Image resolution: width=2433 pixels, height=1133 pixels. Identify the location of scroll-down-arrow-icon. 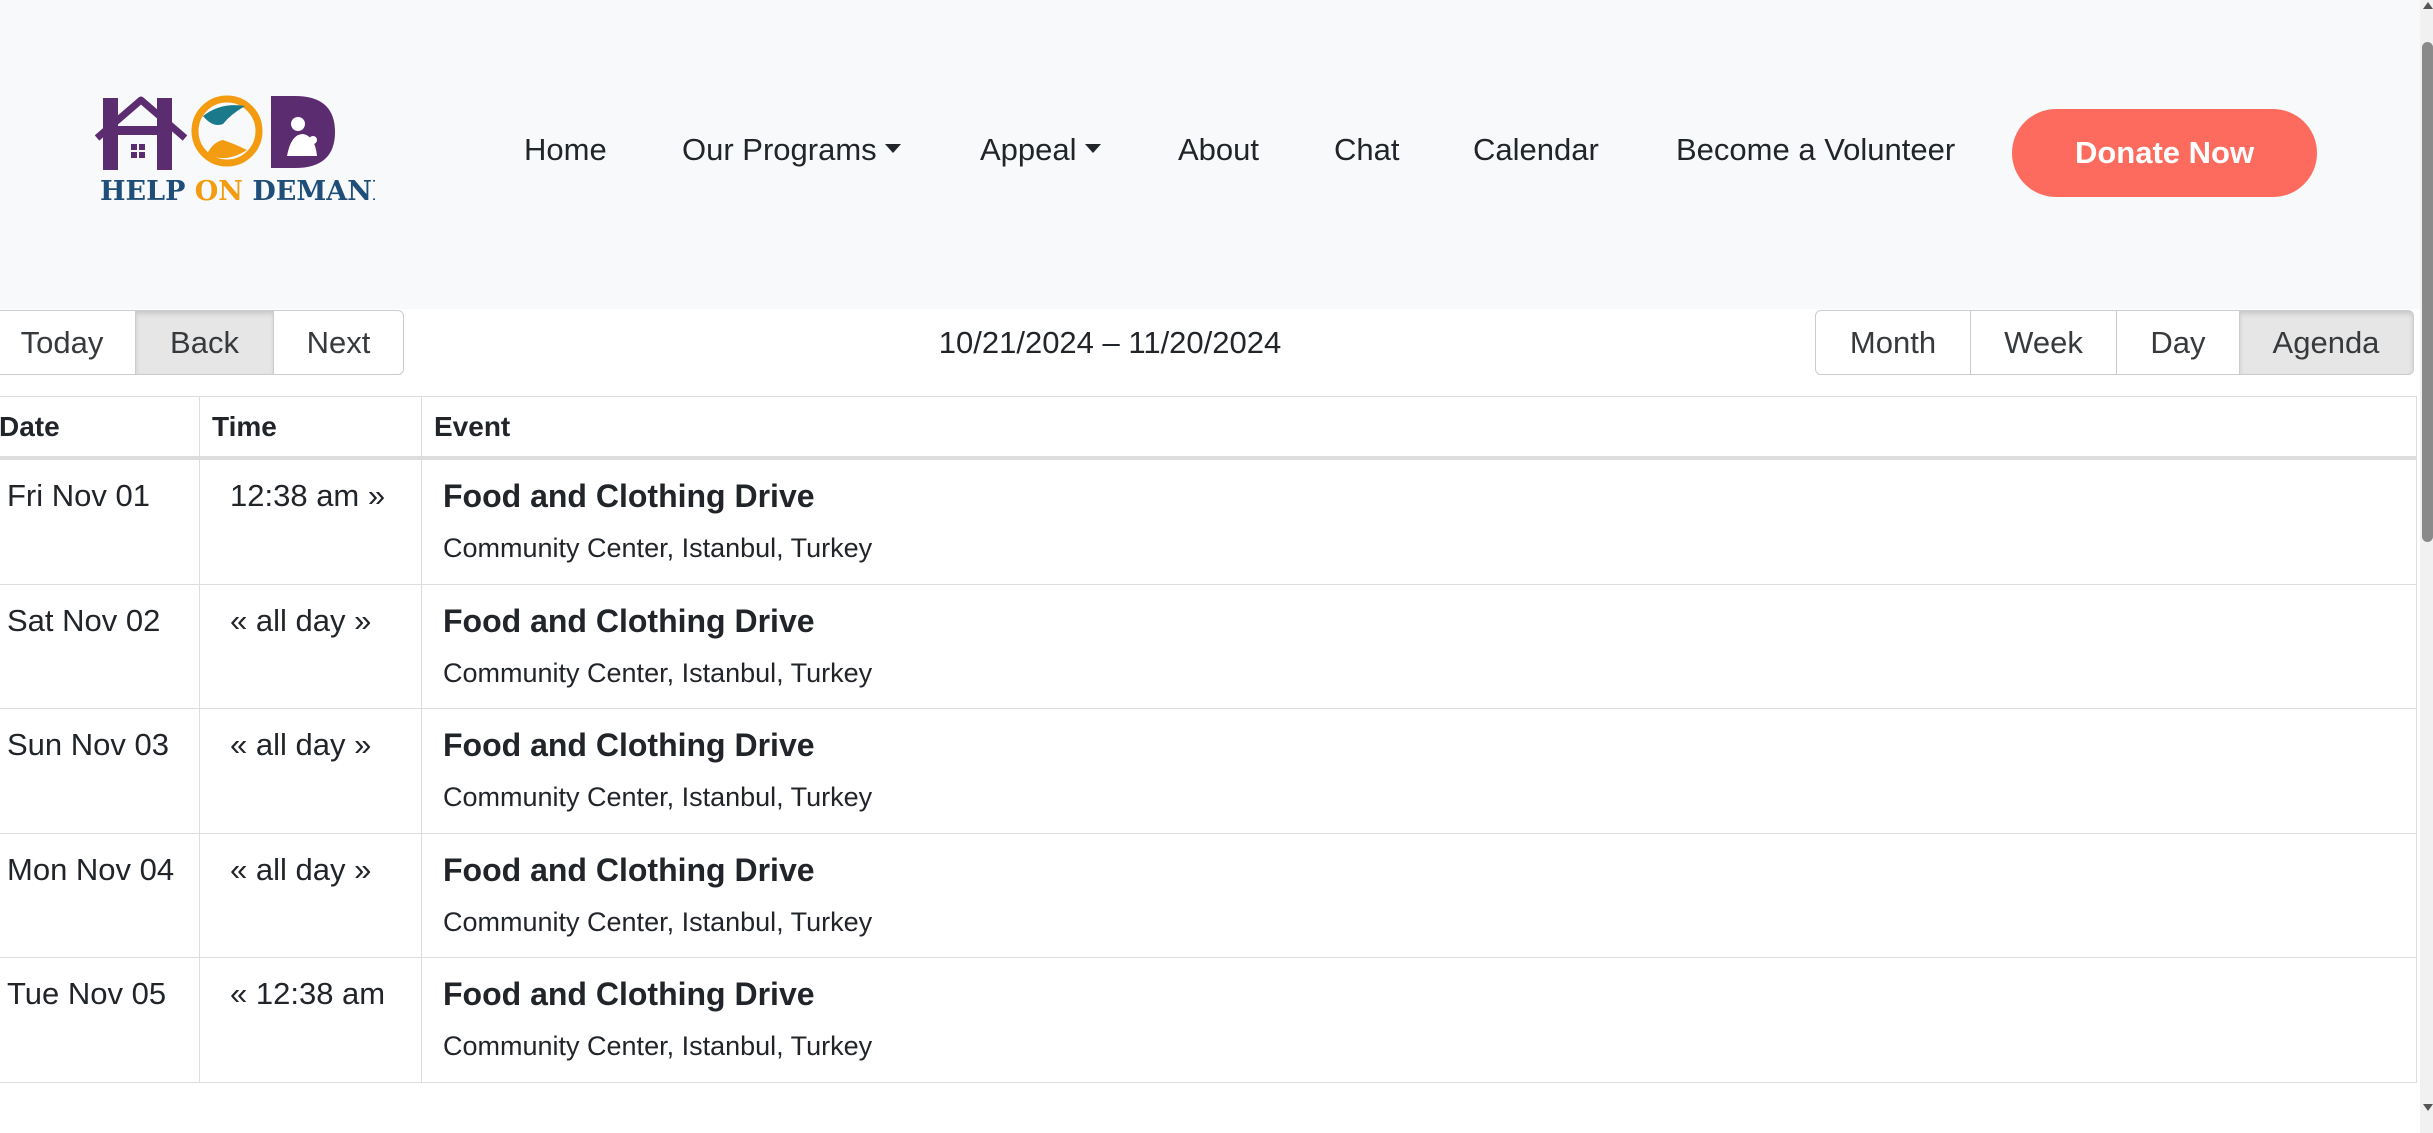
(2428, 1107).